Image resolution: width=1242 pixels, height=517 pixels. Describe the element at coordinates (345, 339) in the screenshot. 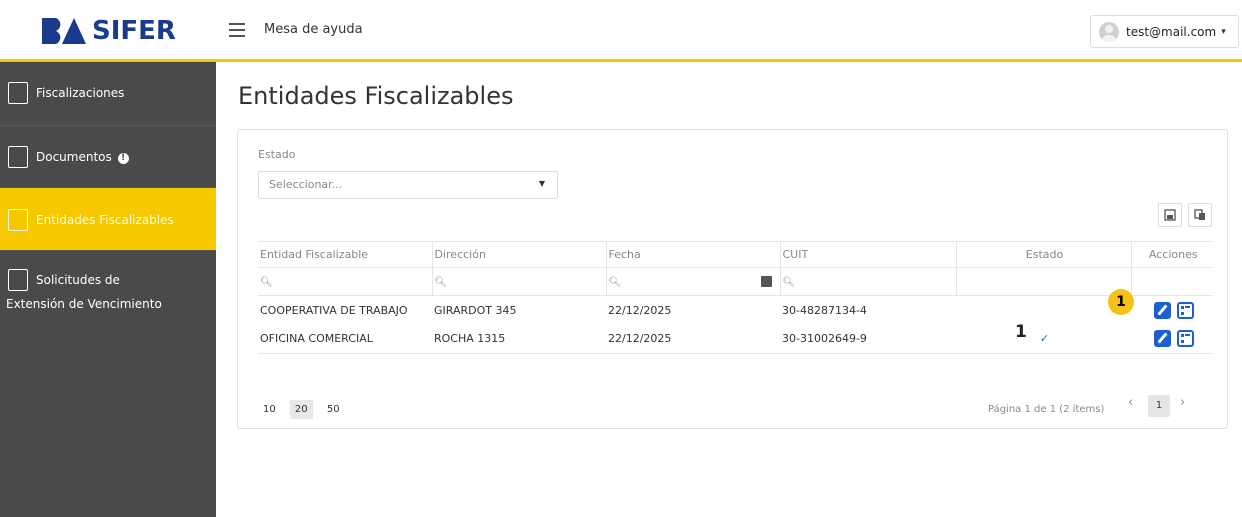

I see `cell-entidad: OFICINA COMERCIAL` at that location.